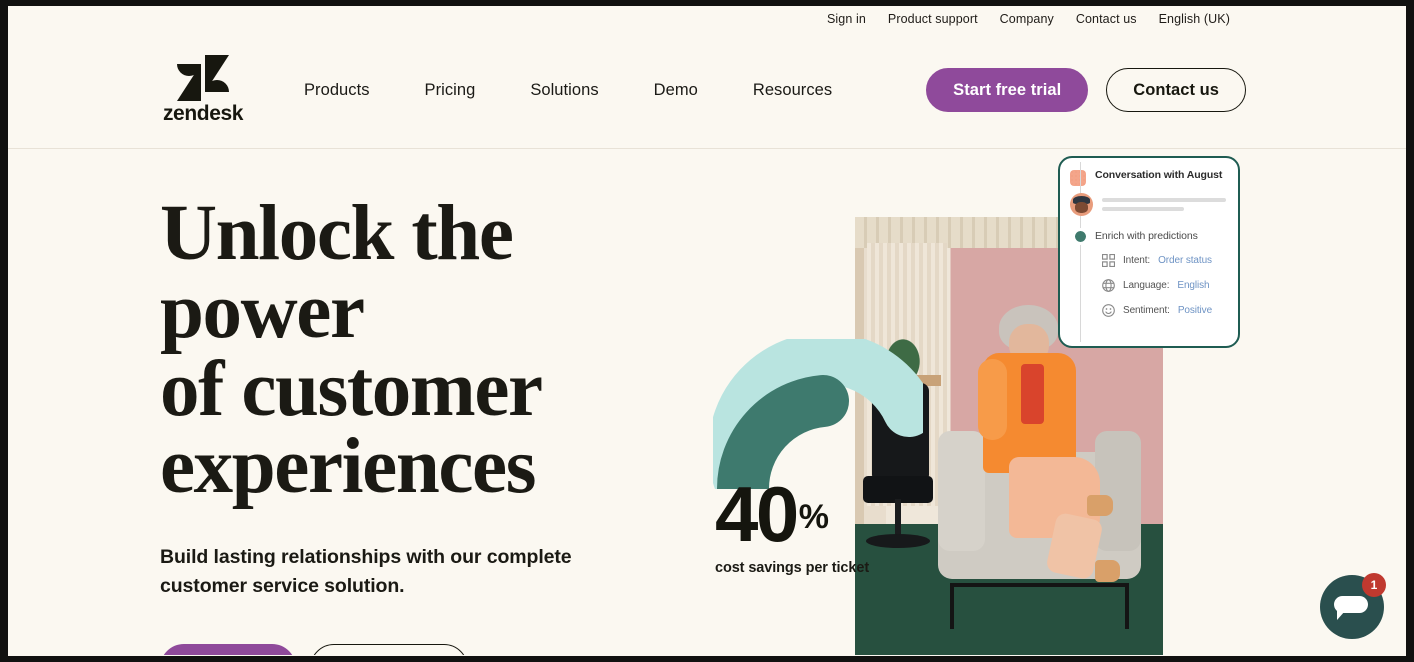 This screenshot has width=1414, height=662. What do you see at coordinates (1159, 175) in the screenshot?
I see `prediction-card-title: Conversation with August` at bounding box center [1159, 175].